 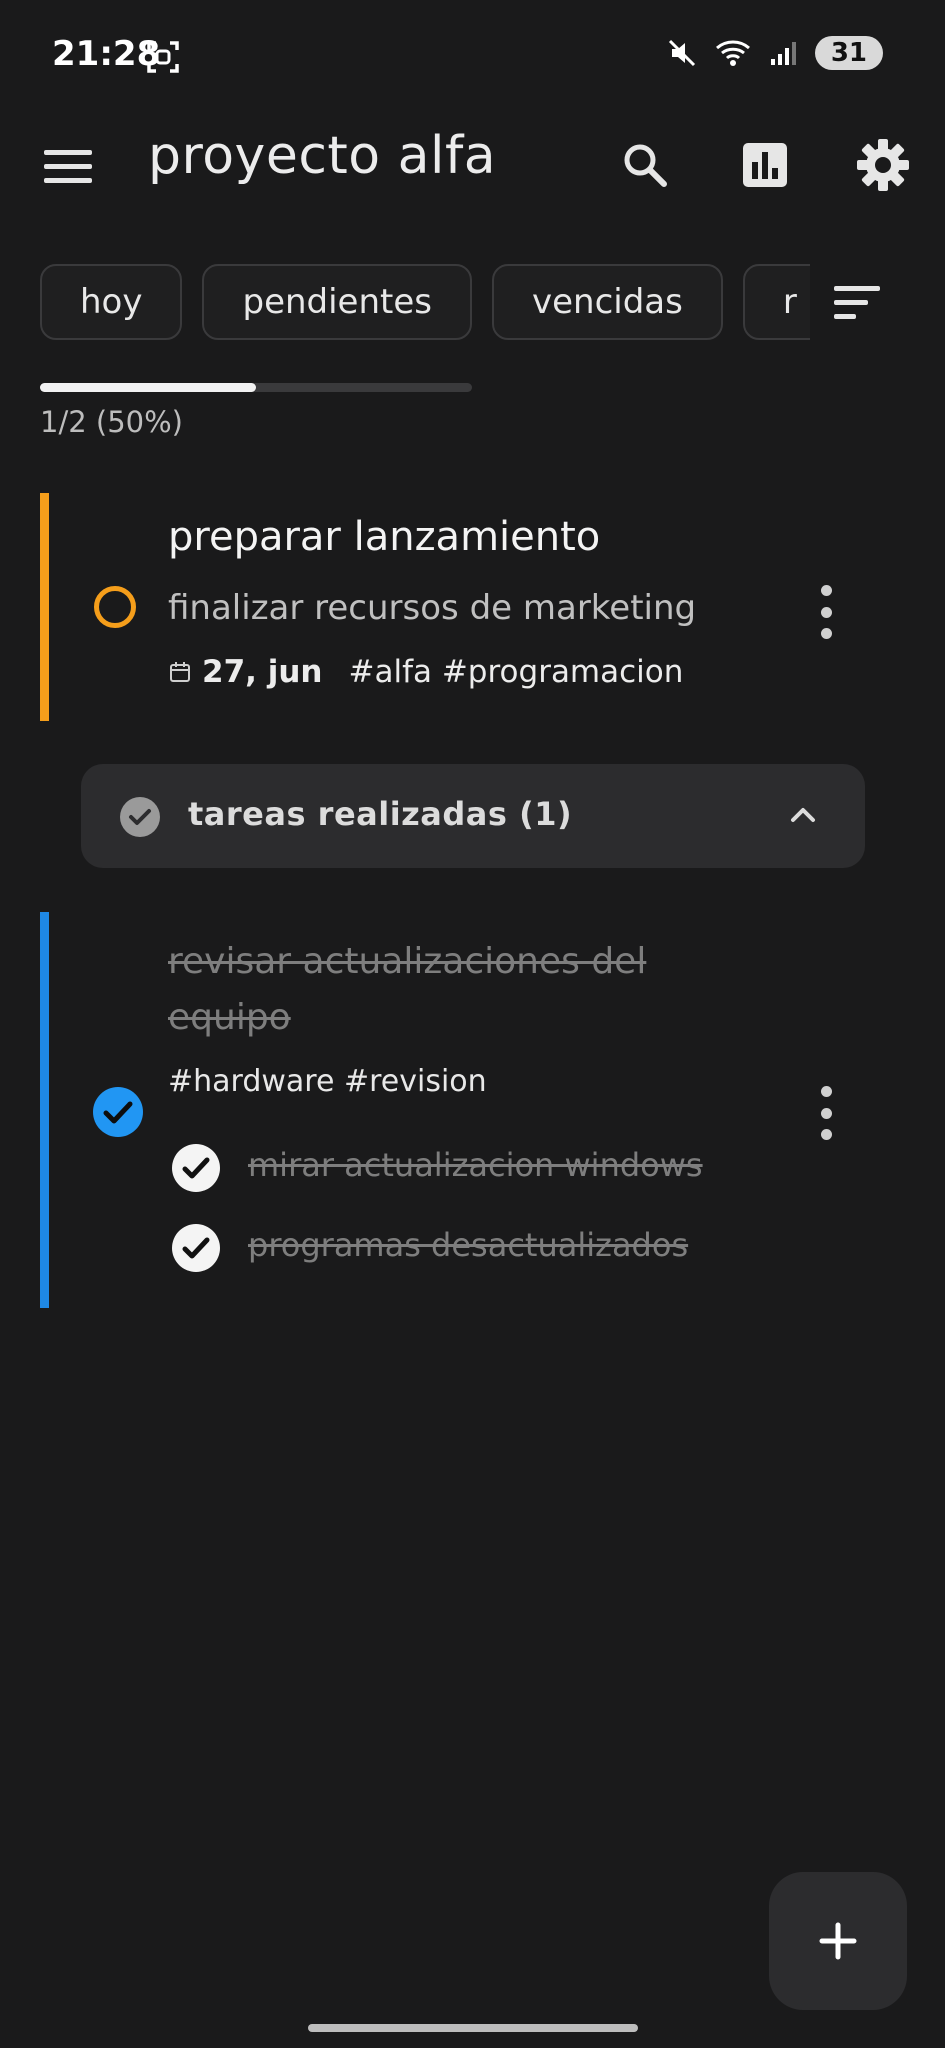 What do you see at coordinates (516, 672) in the screenshot?
I see `task-tags: #alfa #programacion` at bounding box center [516, 672].